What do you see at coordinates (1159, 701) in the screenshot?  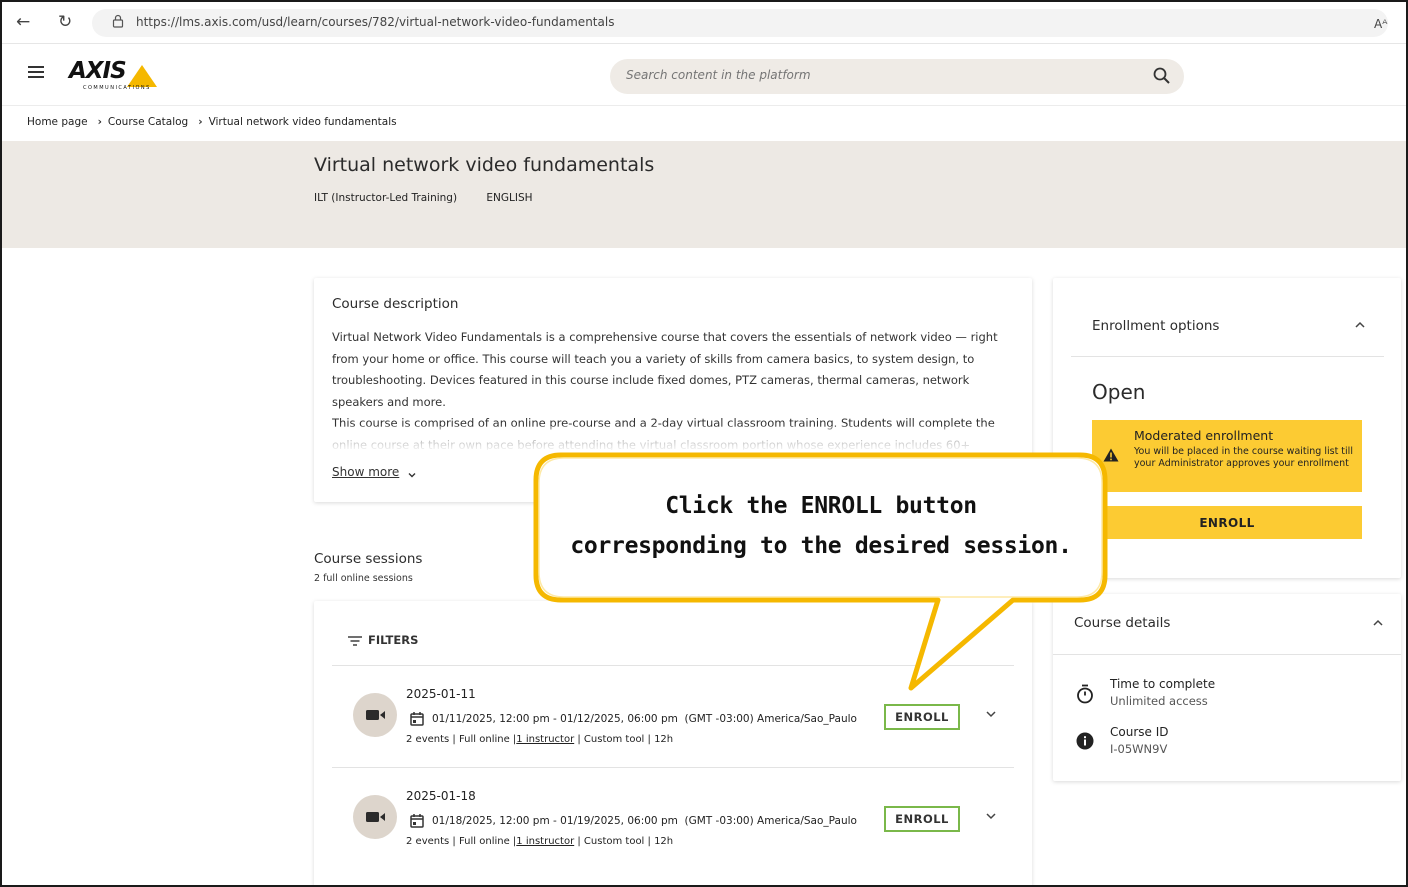 I see `time-to-complete-value: Unlimited access` at bounding box center [1159, 701].